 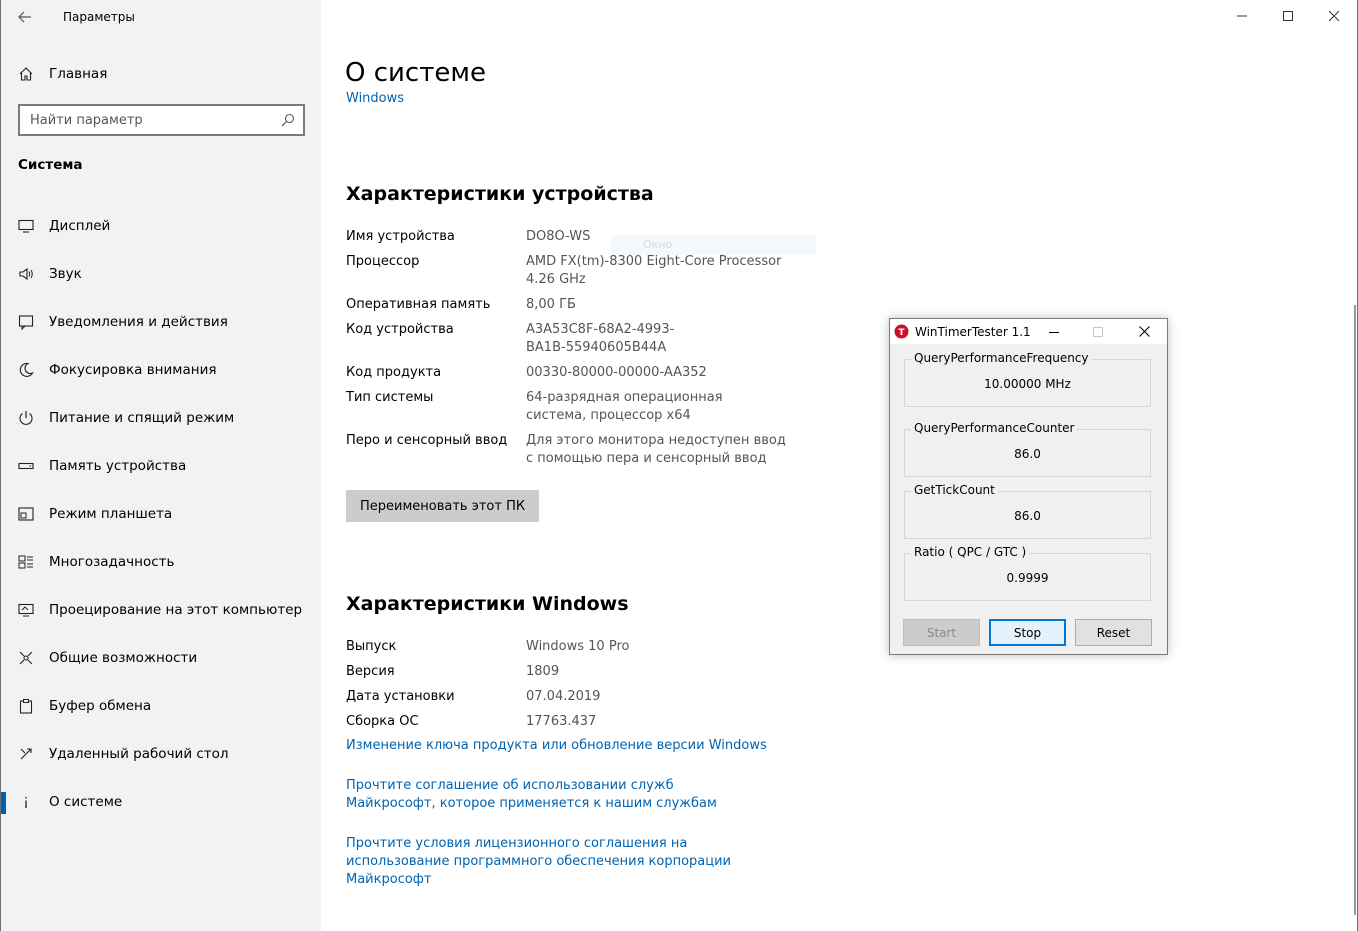 What do you see at coordinates (139, 754) in the screenshot?
I see `sidebar-item-label: Удаленный рабочий стол` at bounding box center [139, 754].